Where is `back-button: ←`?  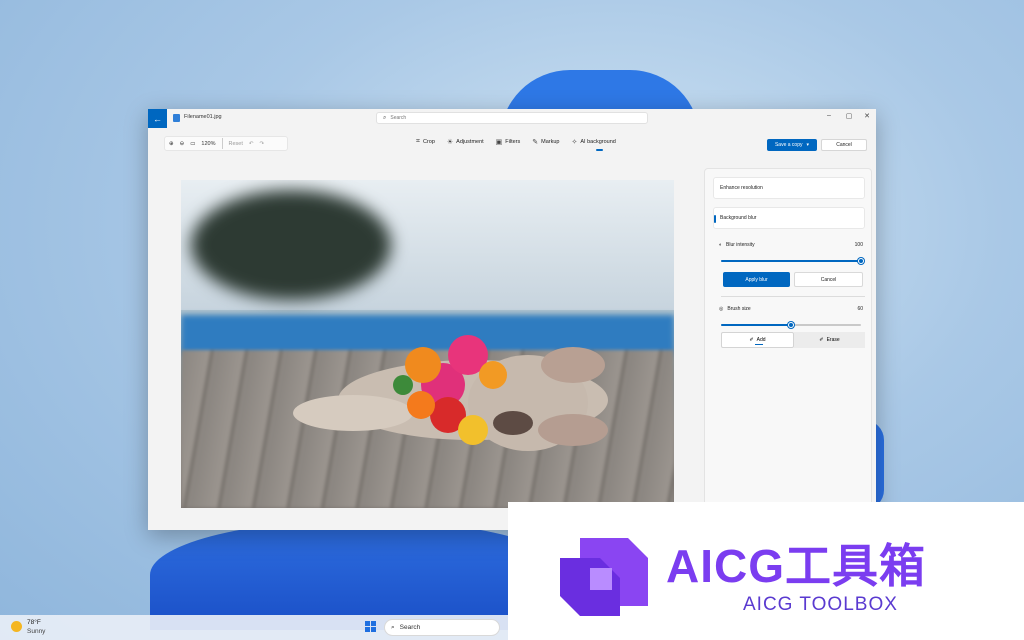
back-button: ← is located at coordinates (157, 118).